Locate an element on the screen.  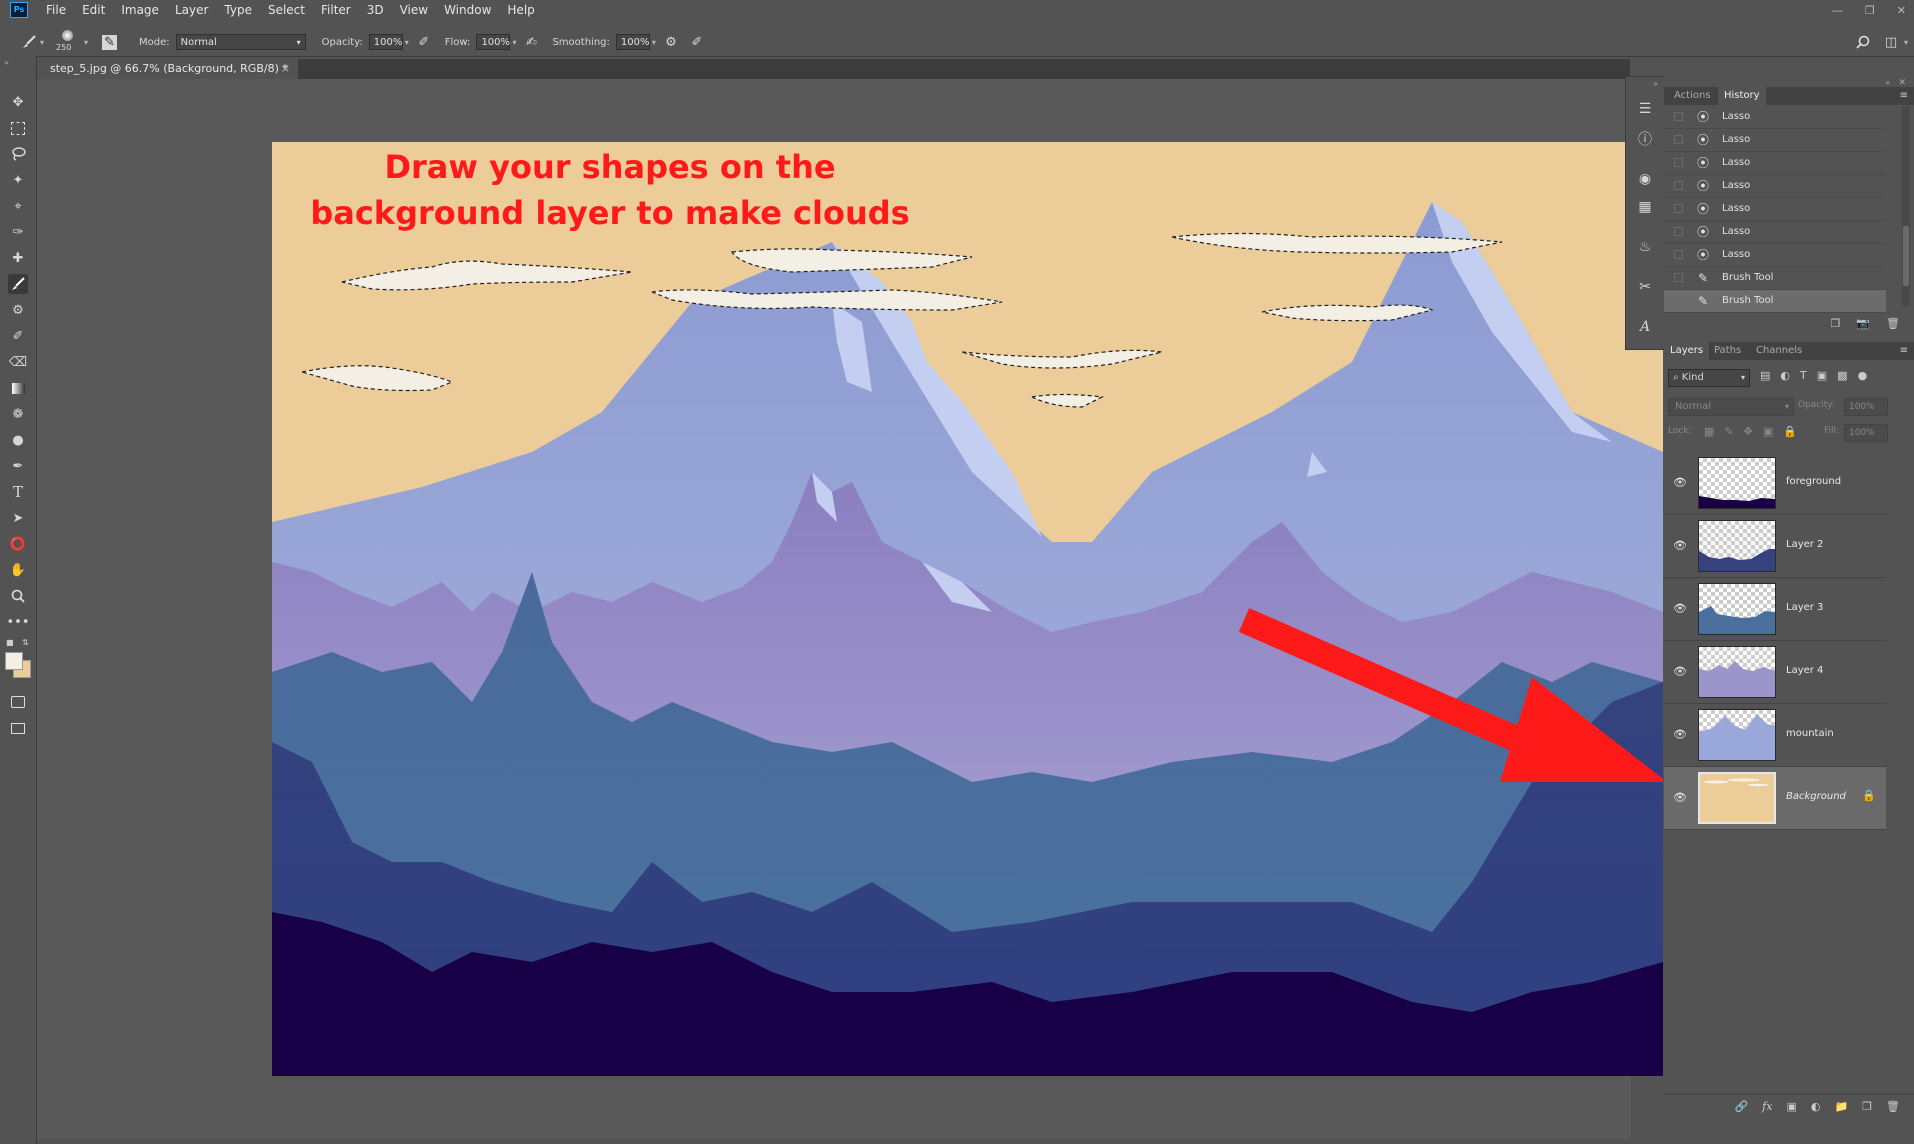
close-window-icon: ✕ is located at coordinates (1901, 10).